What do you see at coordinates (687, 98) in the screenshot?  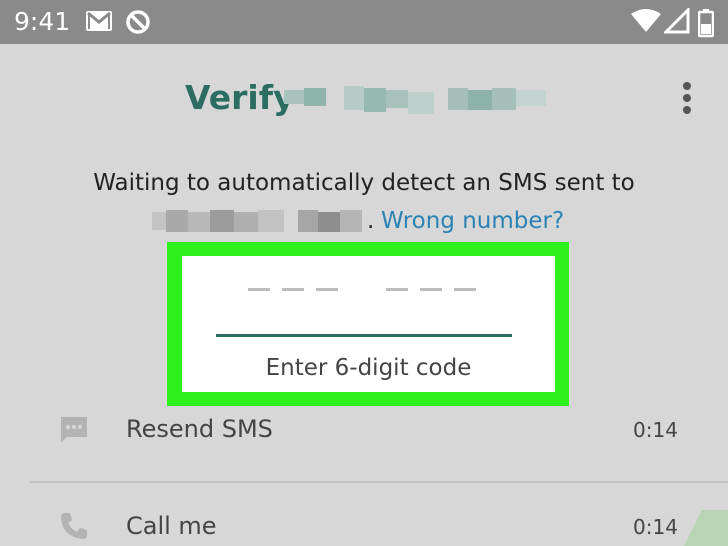 I see `more-vert-icon` at bounding box center [687, 98].